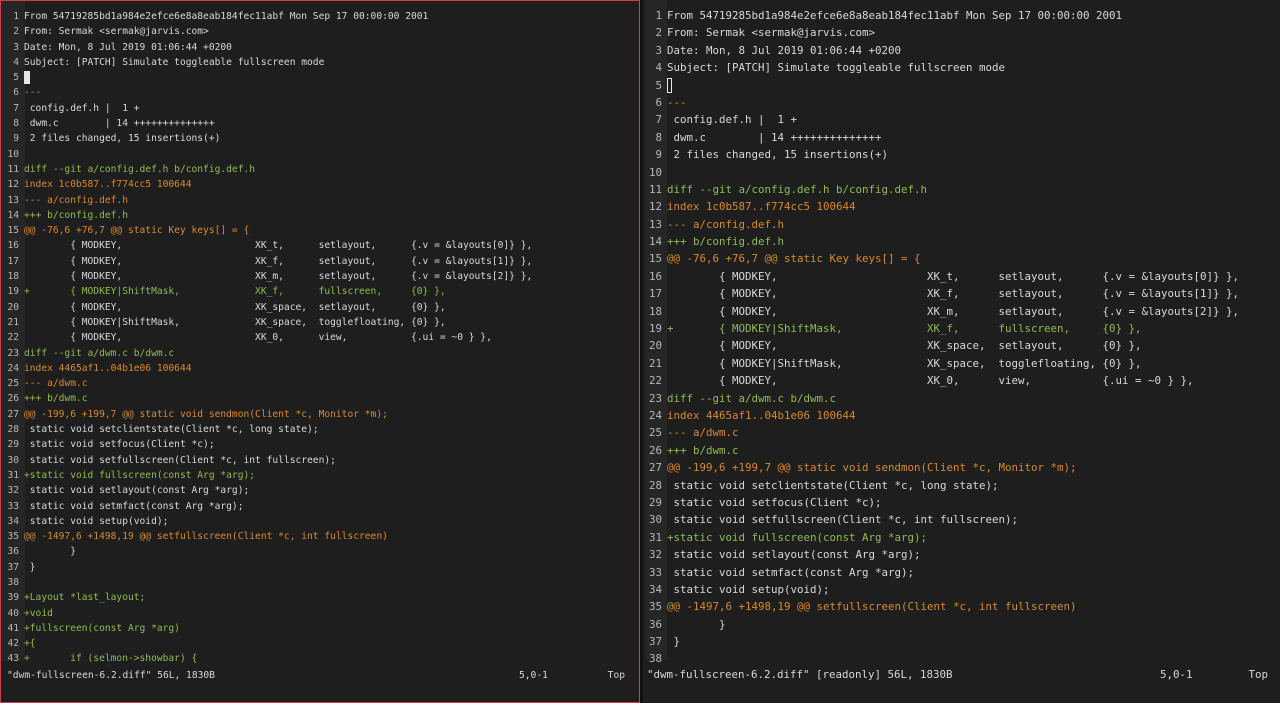  What do you see at coordinates (320, 567) in the screenshot?
I see `buffer-line: 37 }` at bounding box center [320, 567].